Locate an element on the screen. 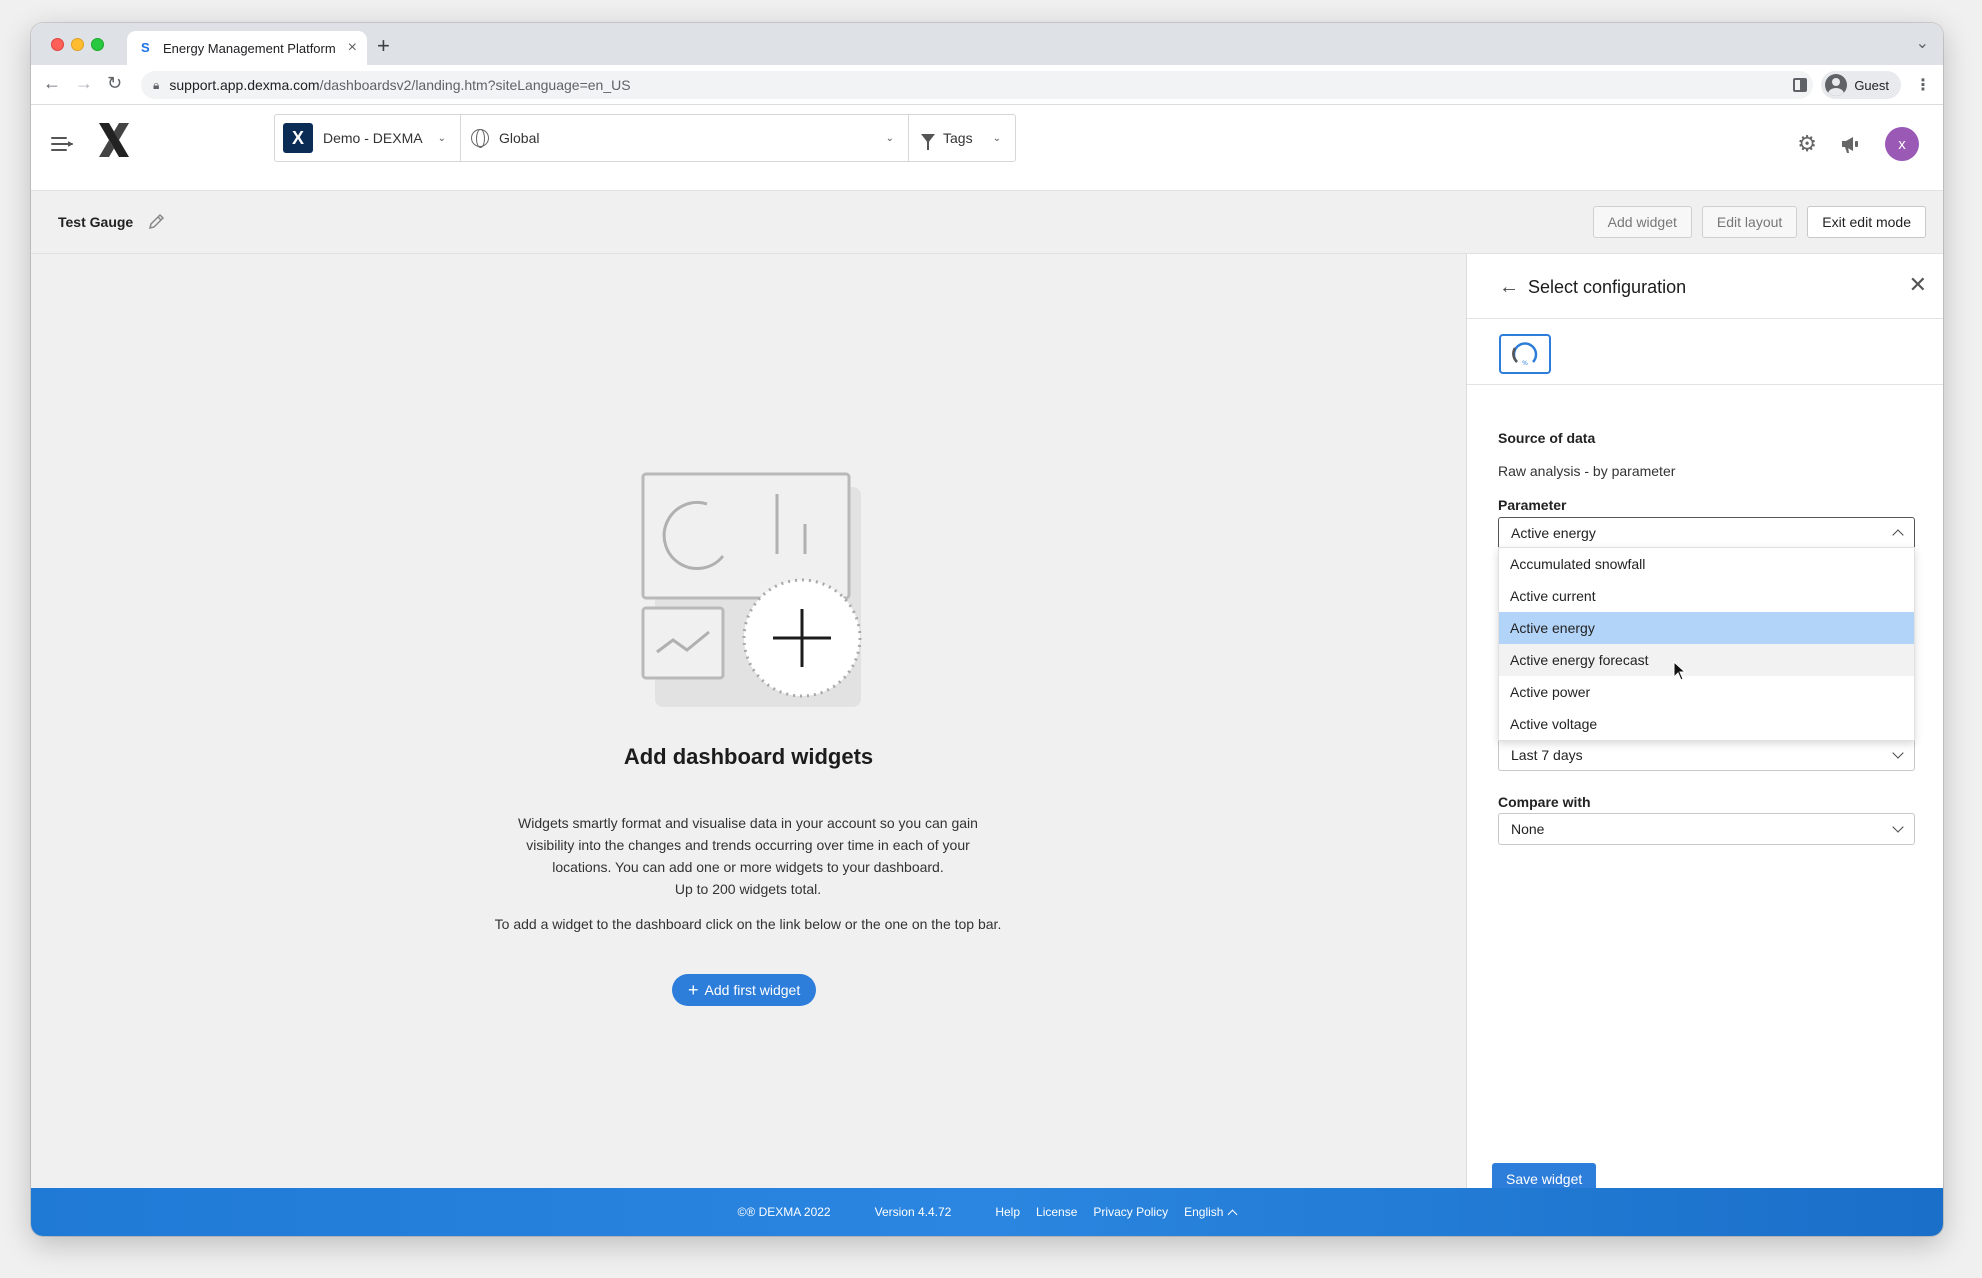 This screenshot has height=1278, width=1982. panel-title: Select configuration is located at coordinates (1607, 287).